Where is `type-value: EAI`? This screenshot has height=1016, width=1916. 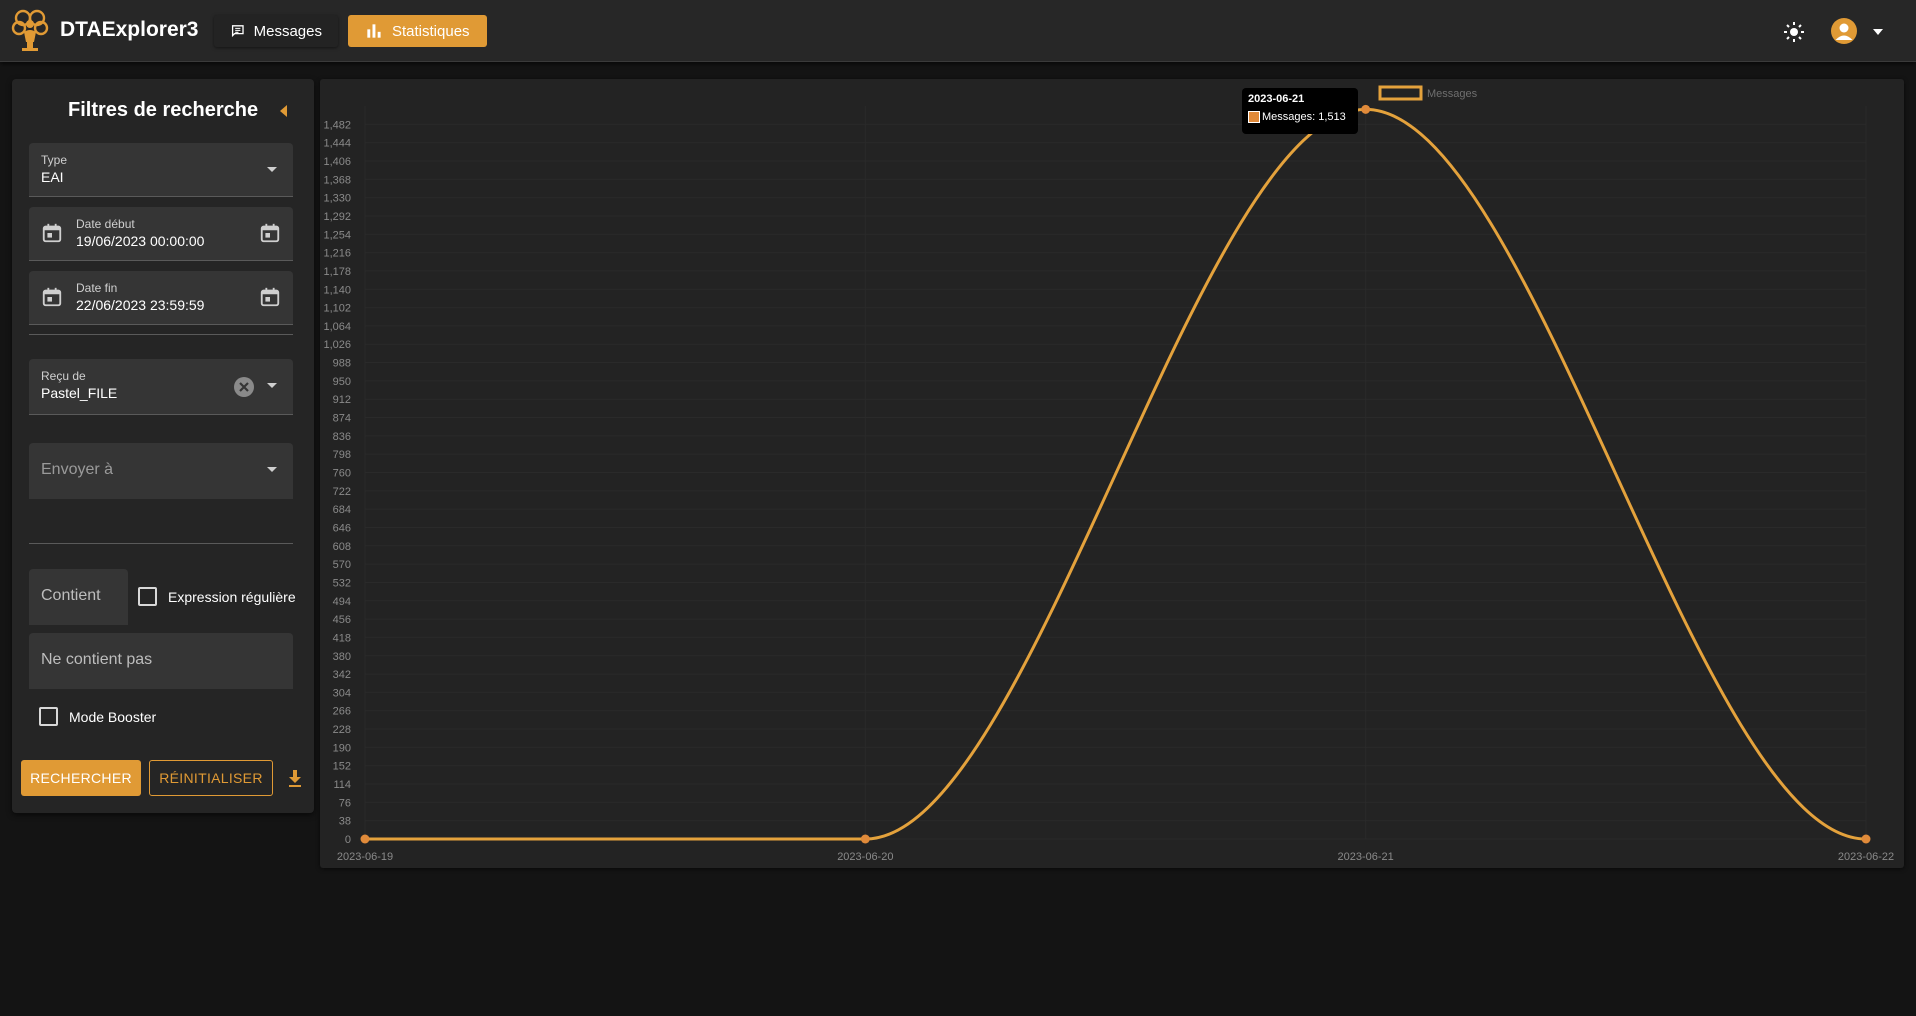 type-value: EAI is located at coordinates (52, 177).